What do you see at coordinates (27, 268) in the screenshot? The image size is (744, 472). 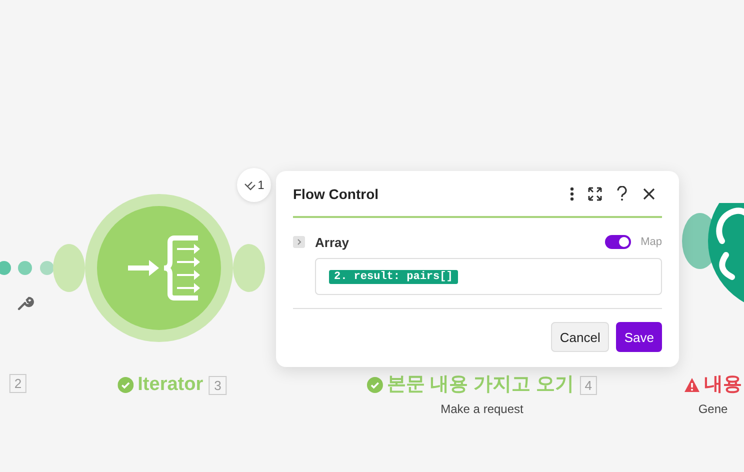 I see `connection-dots-drawing` at bounding box center [27, 268].